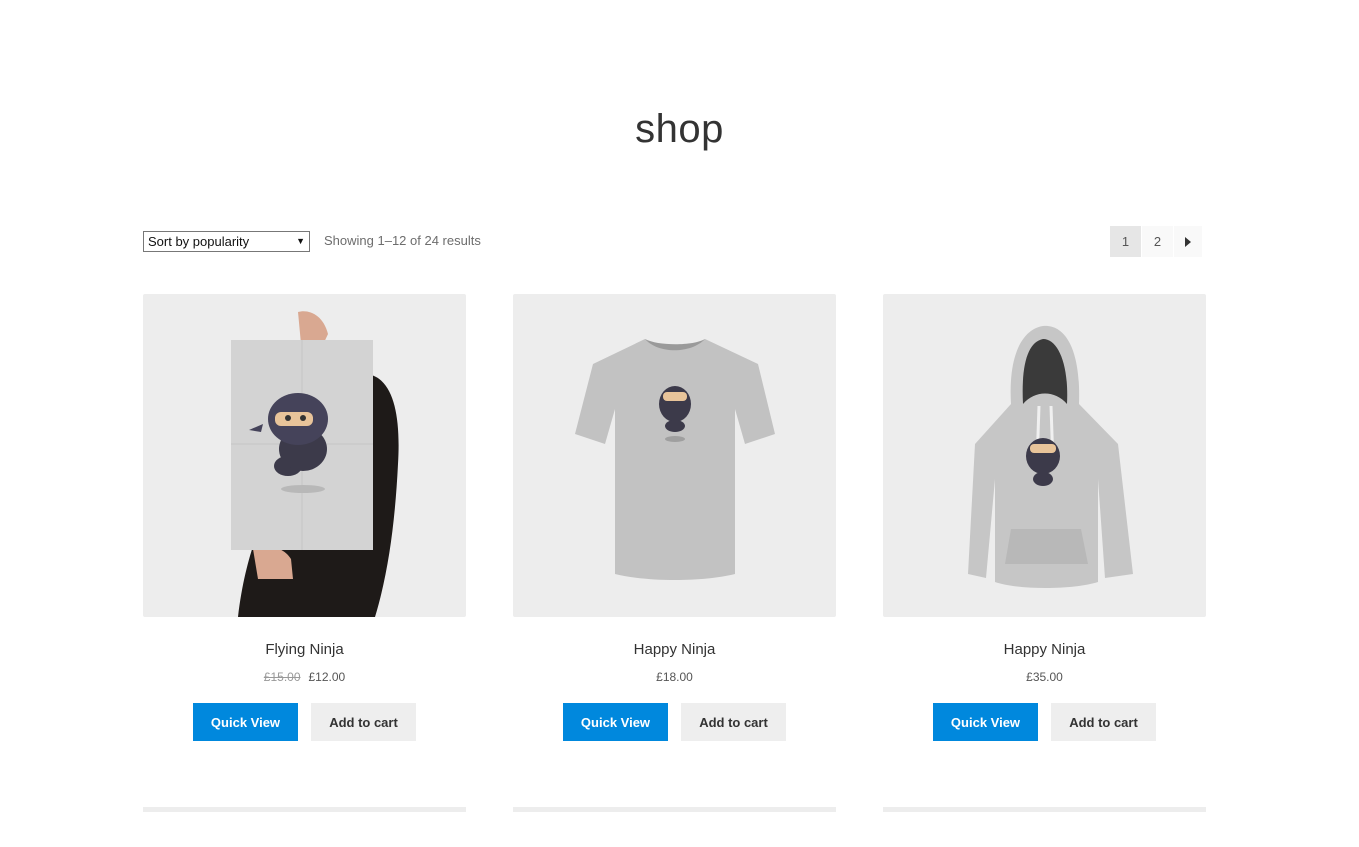 The height and width of the screenshot is (847, 1359). I want to click on page-link-1: 1, so click(1125, 241).